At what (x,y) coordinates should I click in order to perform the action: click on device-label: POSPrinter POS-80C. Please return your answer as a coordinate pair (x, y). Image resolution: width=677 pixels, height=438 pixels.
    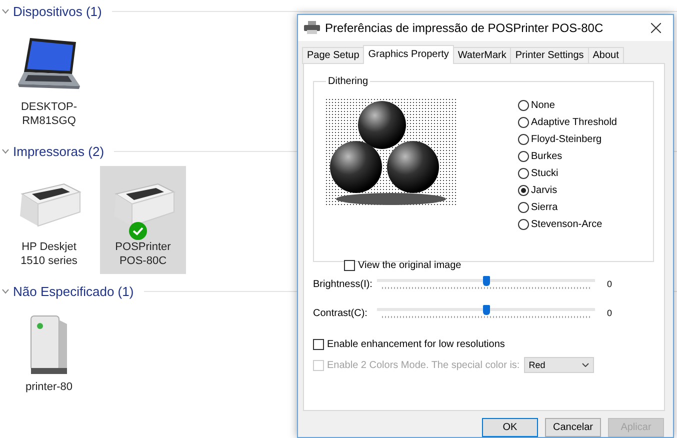
    Looking at the image, I should click on (143, 254).